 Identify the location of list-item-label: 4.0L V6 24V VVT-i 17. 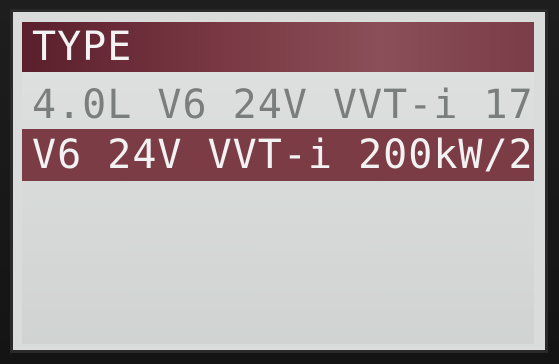
(283, 105).